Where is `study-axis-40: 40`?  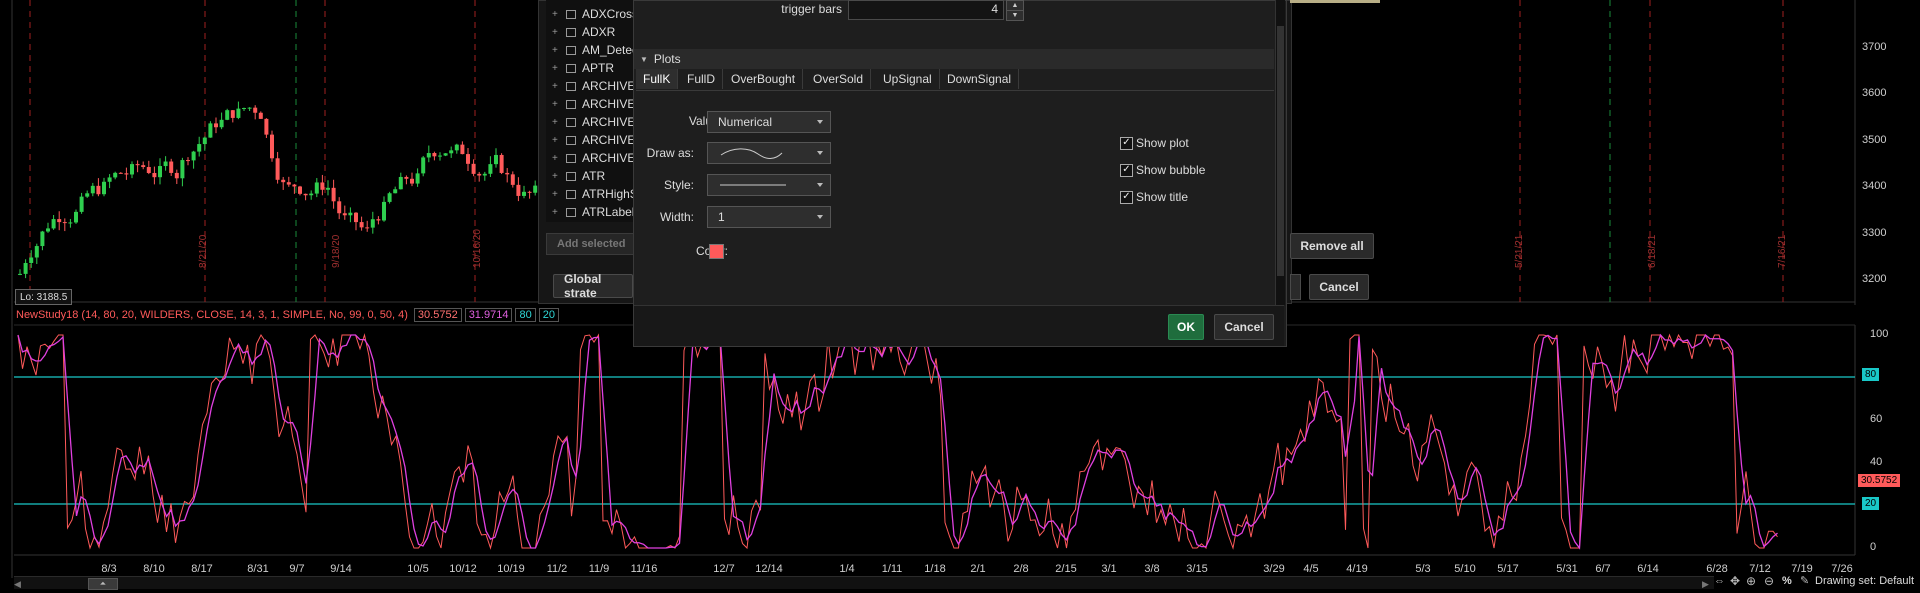 study-axis-40: 40 is located at coordinates (1876, 462).